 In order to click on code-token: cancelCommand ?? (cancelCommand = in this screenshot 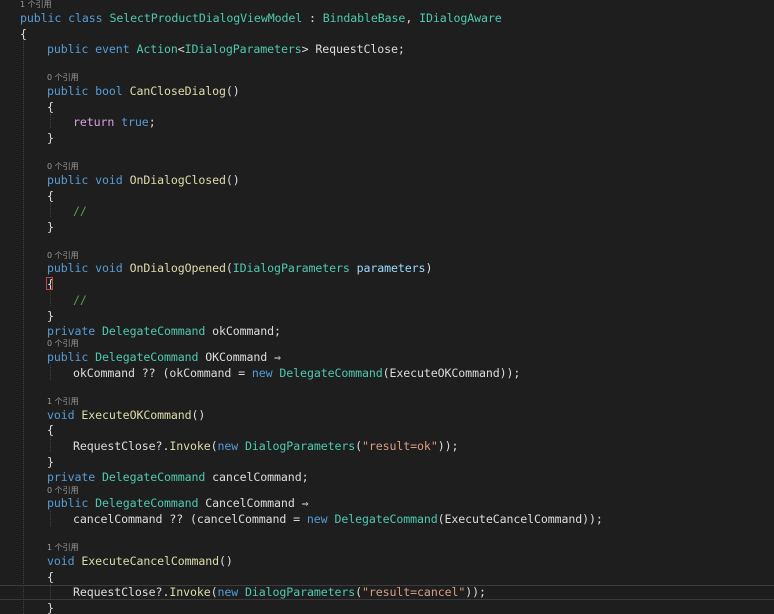, I will do `click(190, 519)`.